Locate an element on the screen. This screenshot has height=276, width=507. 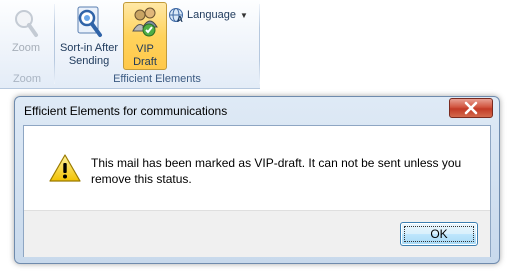
warning-icon is located at coordinates (65, 168).